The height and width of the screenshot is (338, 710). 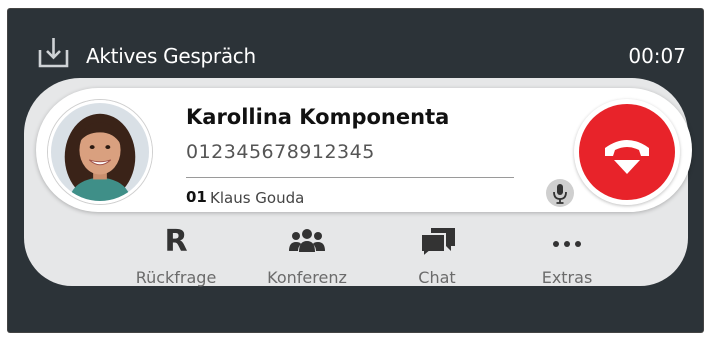 What do you see at coordinates (280, 152) in the screenshot?
I see `phone-number: 012345678912345` at bounding box center [280, 152].